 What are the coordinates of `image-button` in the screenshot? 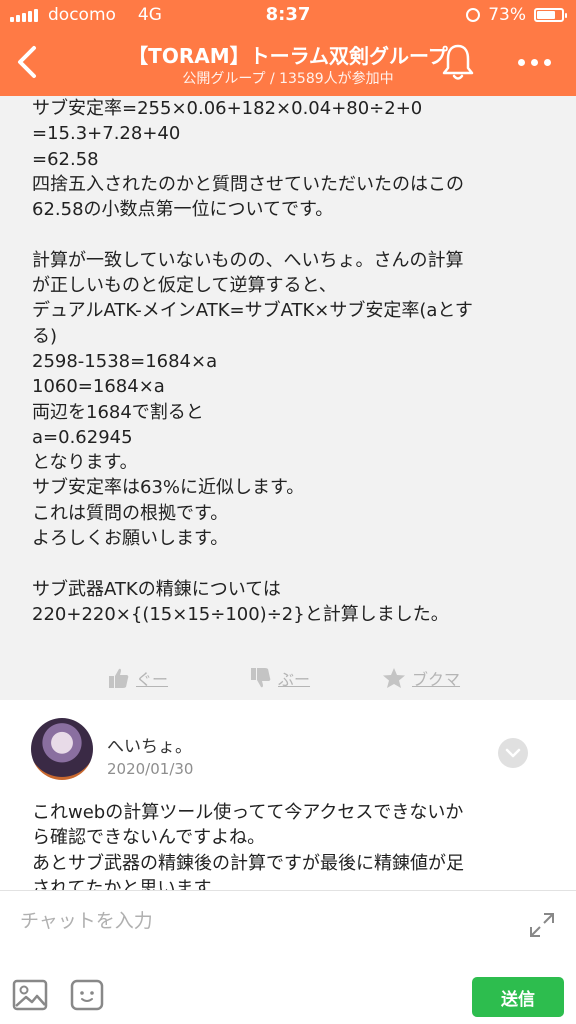 It's located at (30, 995).